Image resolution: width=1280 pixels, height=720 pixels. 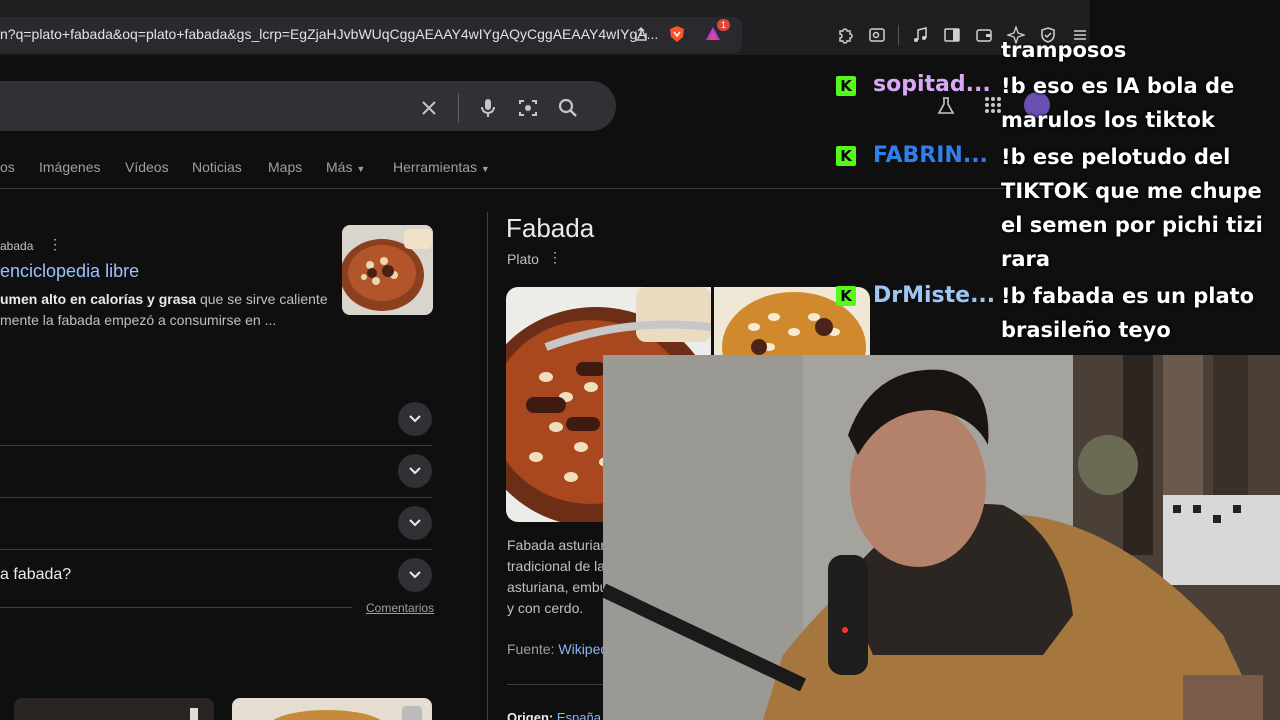 I want to click on search-divider, so click(x=458, y=108).